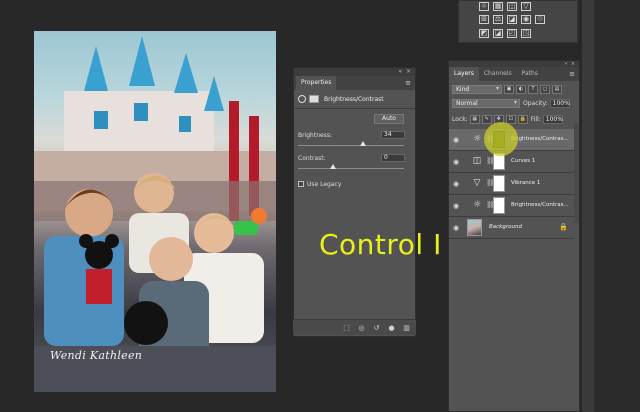 Image resolution: width=640 pixels, height=412 pixels. What do you see at coordinates (391, 328) in the screenshot?
I see `visibility-icon: ●` at bounding box center [391, 328].